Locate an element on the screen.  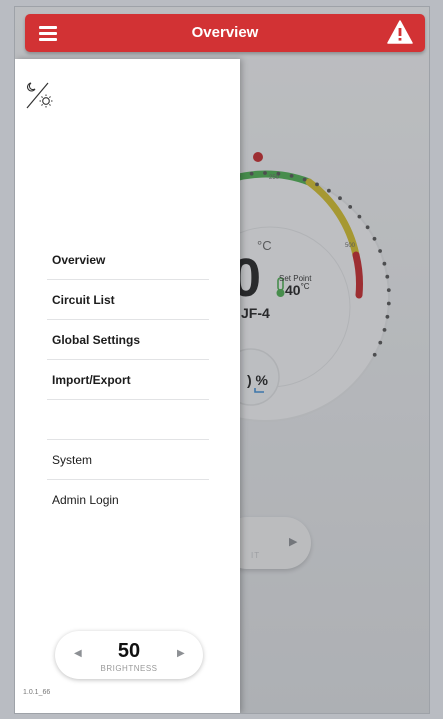
menu-item-global-settings: Global Settings is located at coordinates (128, 340).